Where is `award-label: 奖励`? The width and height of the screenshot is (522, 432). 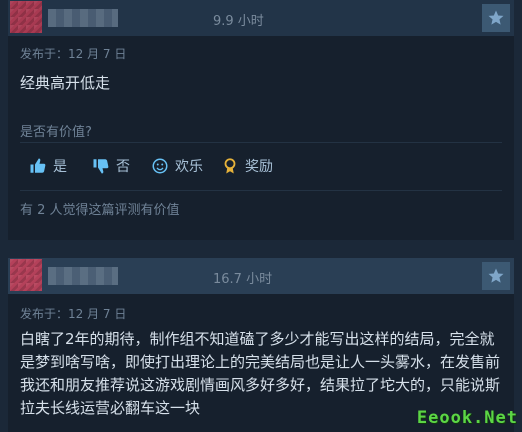
award-label: 奖励 is located at coordinates (259, 167).